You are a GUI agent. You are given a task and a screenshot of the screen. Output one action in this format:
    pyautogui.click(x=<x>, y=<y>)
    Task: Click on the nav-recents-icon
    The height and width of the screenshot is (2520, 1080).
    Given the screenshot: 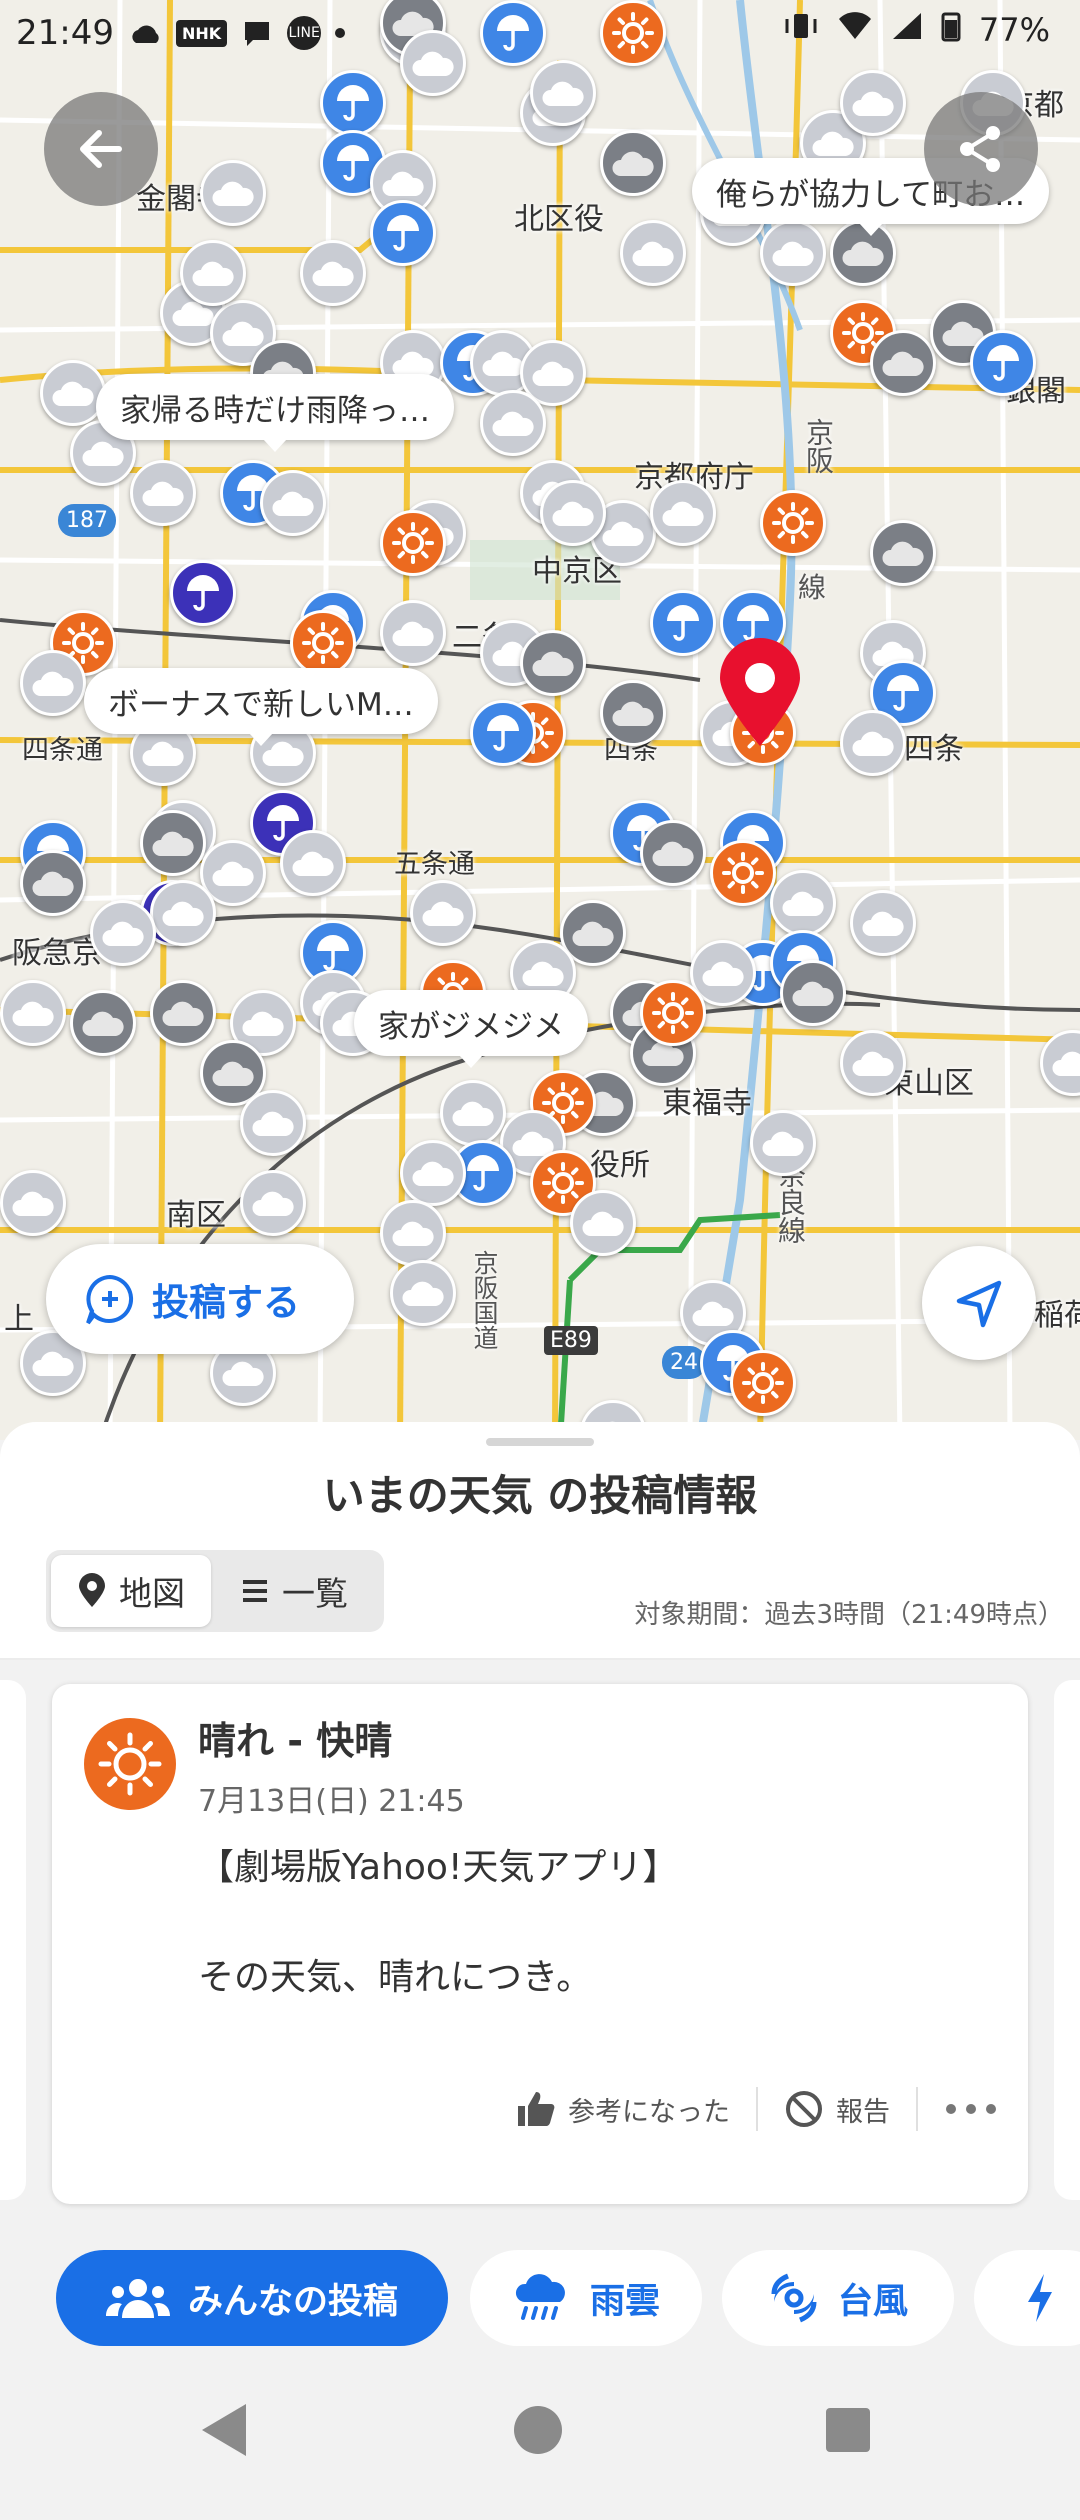 What is the action you would take?
    pyautogui.click(x=848, y=2430)
    